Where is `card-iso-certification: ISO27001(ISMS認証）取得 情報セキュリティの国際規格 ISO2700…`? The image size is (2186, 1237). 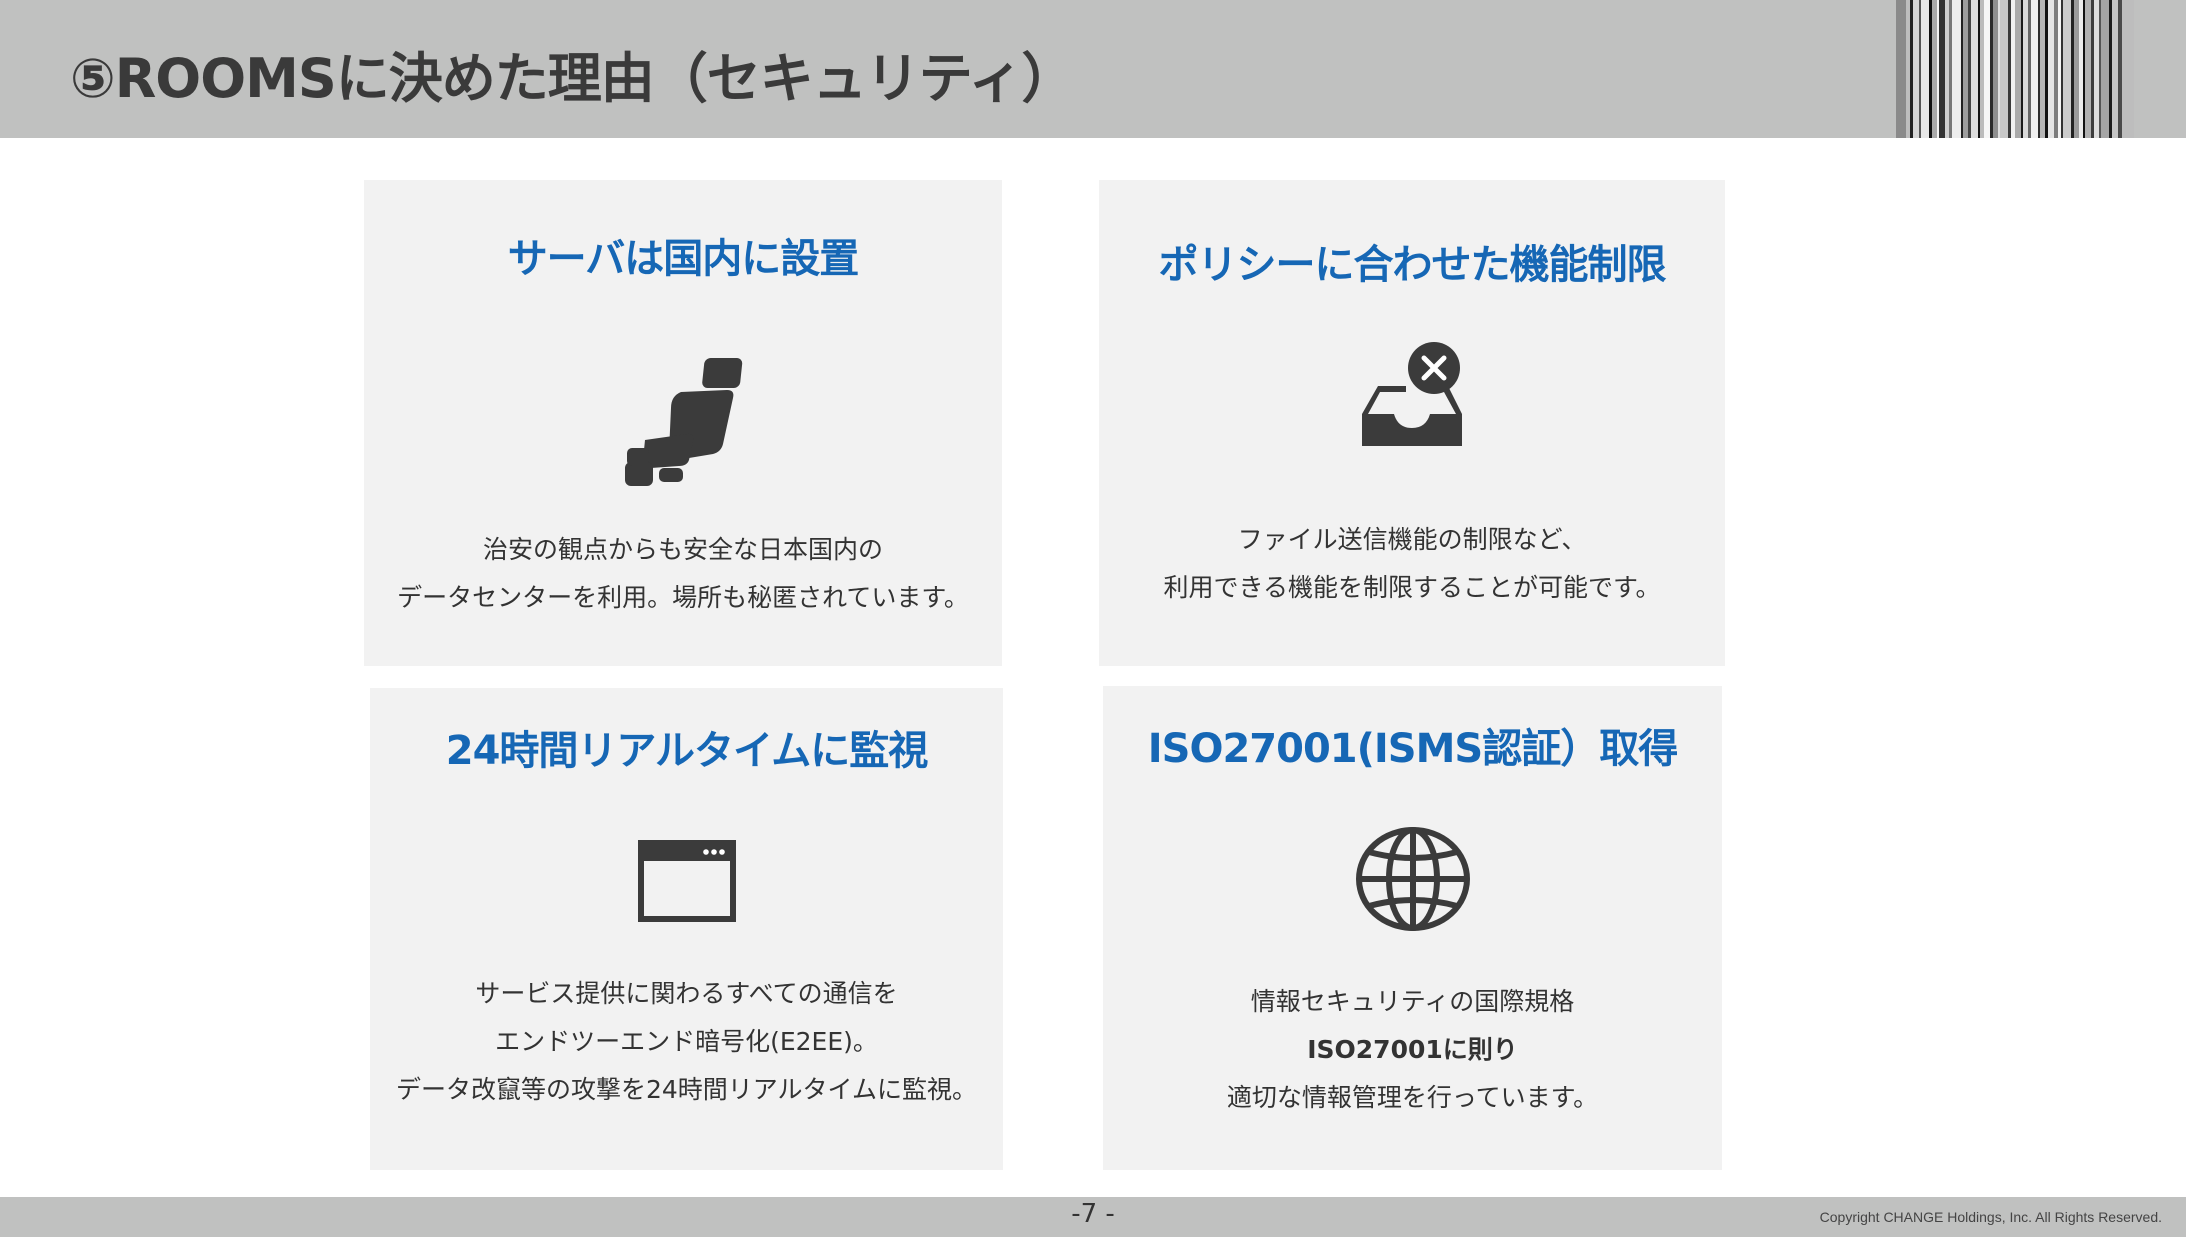 card-iso-certification: ISO27001(ISMS認証）取得 情報セキュリティの国際規格 ISO2700… is located at coordinates (1412, 928).